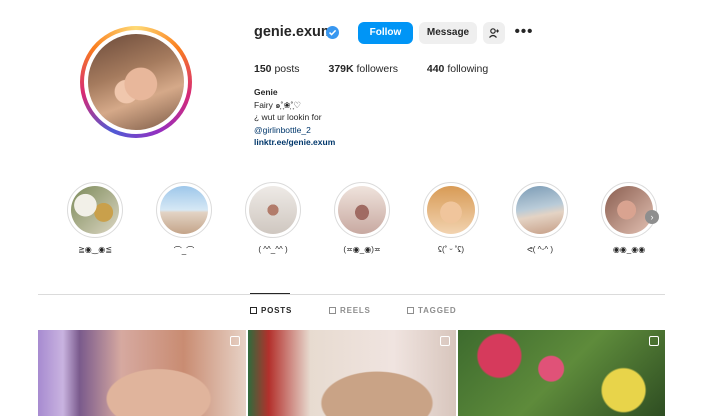 The height and width of the screenshot is (416, 720). I want to click on tab-posts: POSTS, so click(271, 310).